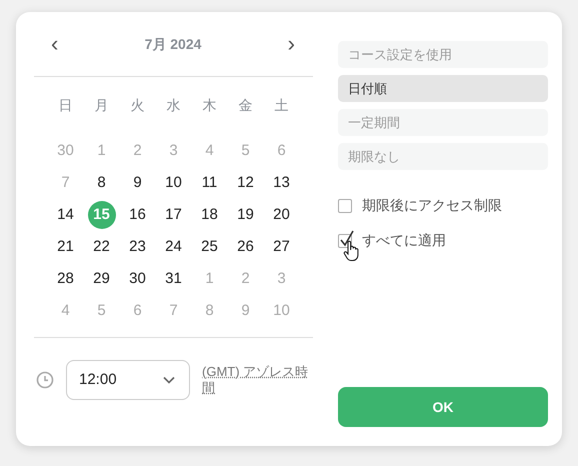 Image resolution: width=578 pixels, height=466 pixels. Describe the element at coordinates (169, 380) in the screenshot. I see `chevron-down-icon` at that location.